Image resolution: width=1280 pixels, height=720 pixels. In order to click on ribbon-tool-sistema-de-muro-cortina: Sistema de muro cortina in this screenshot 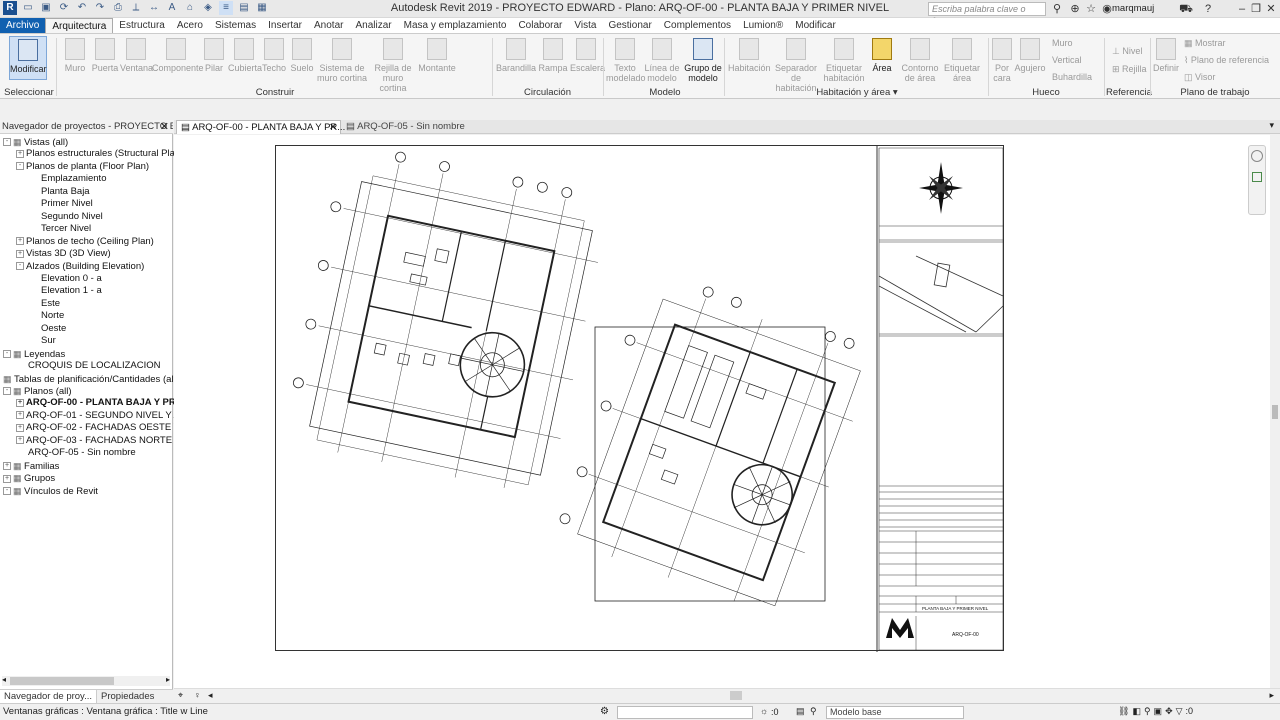, I will do `click(342, 59)`.